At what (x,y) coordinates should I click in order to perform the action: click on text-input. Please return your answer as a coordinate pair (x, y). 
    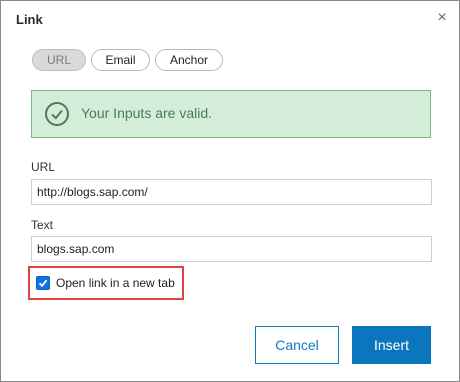
    Looking at the image, I should click on (231, 249).